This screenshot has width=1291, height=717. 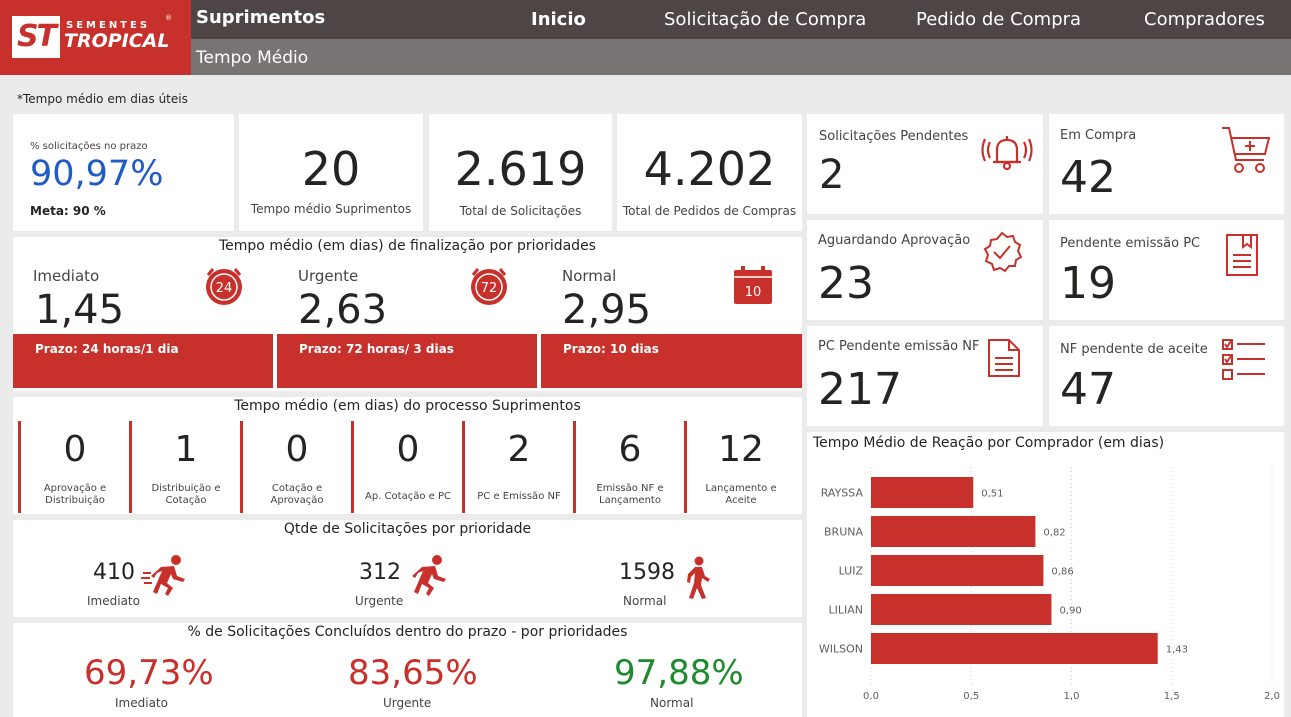 What do you see at coordinates (709, 169) in the screenshot?
I see `kpi-total-ped-value: 4.202` at bounding box center [709, 169].